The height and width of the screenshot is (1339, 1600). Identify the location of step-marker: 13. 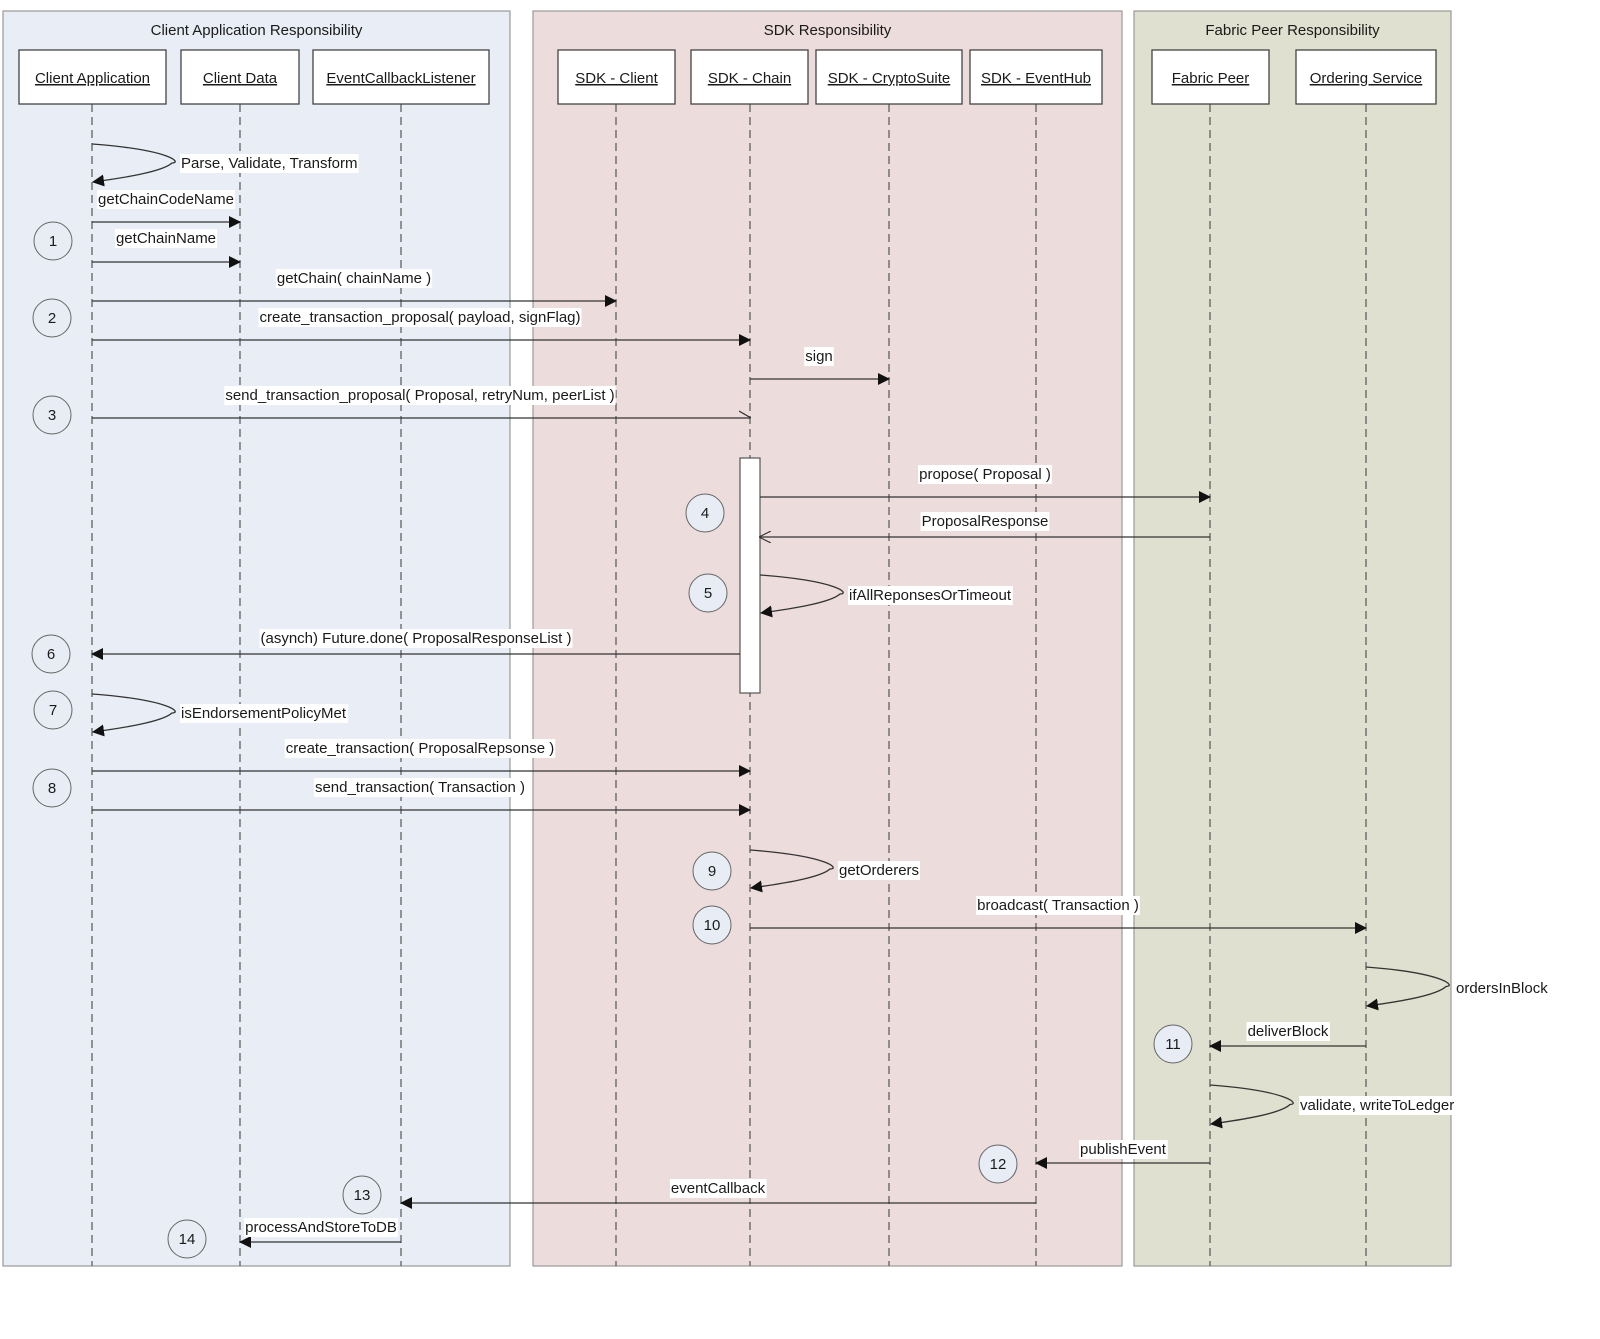
(362, 1195).